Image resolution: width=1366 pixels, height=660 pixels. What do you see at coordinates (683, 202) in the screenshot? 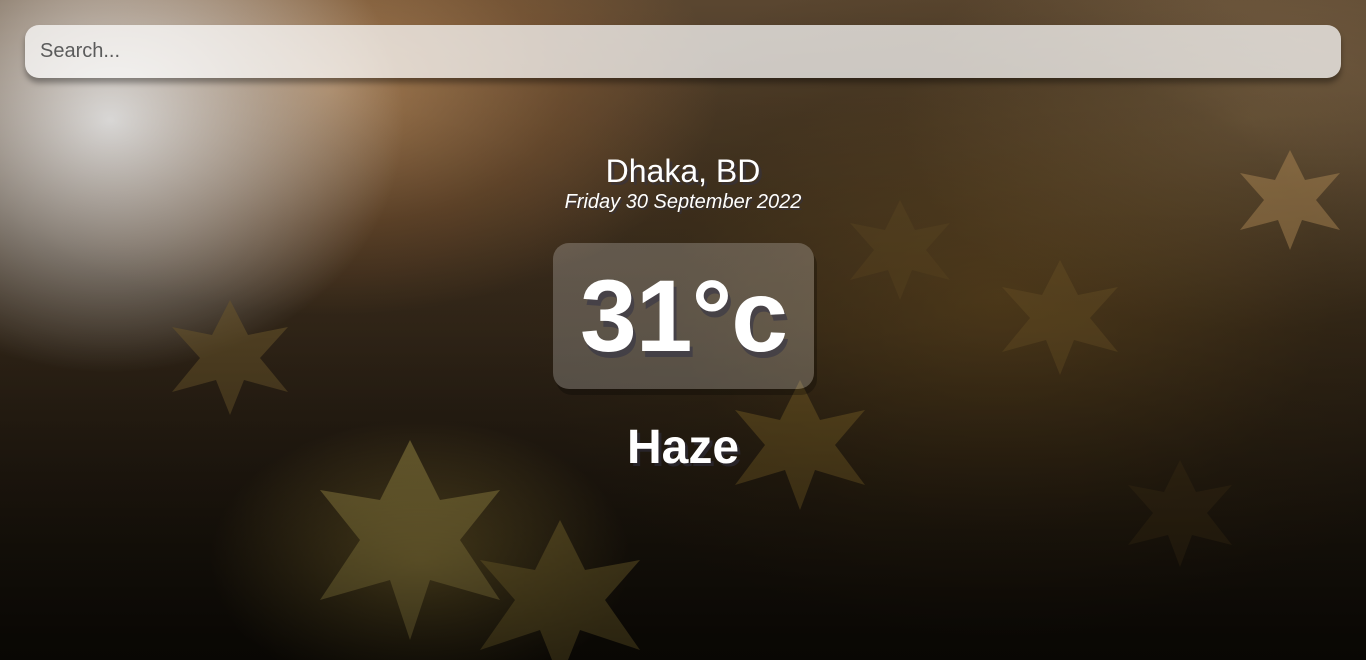
I see `current-date: Friday 30 September 2022` at bounding box center [683, 202].